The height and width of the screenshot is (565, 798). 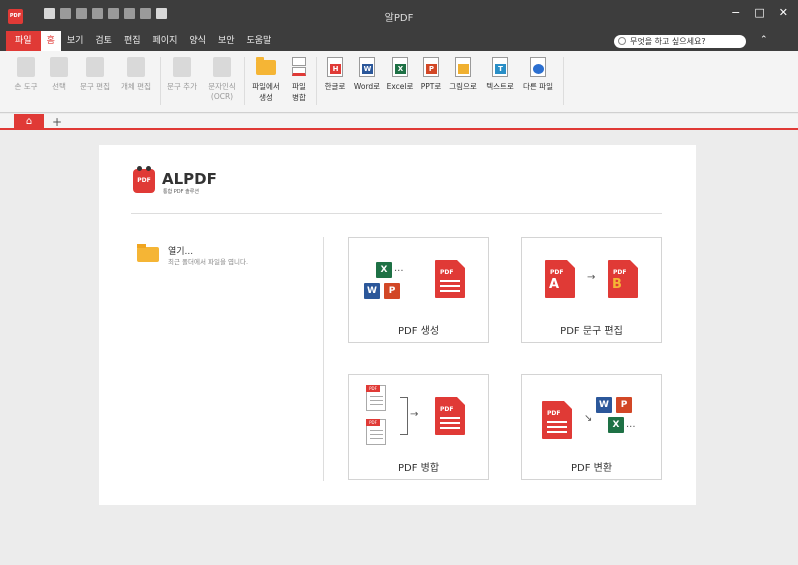 I want to click on object-edit-icon, so click(x=136, y=67).